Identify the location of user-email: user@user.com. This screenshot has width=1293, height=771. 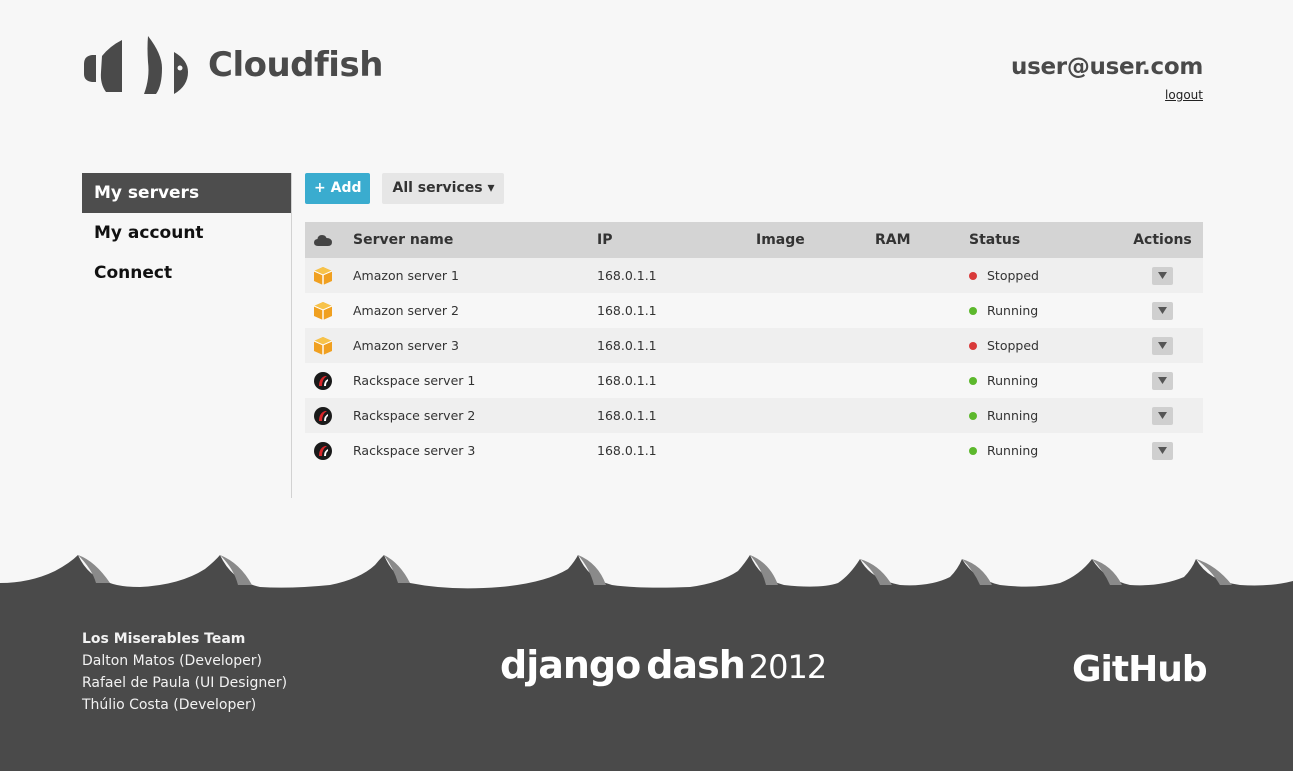
(1107, 67).